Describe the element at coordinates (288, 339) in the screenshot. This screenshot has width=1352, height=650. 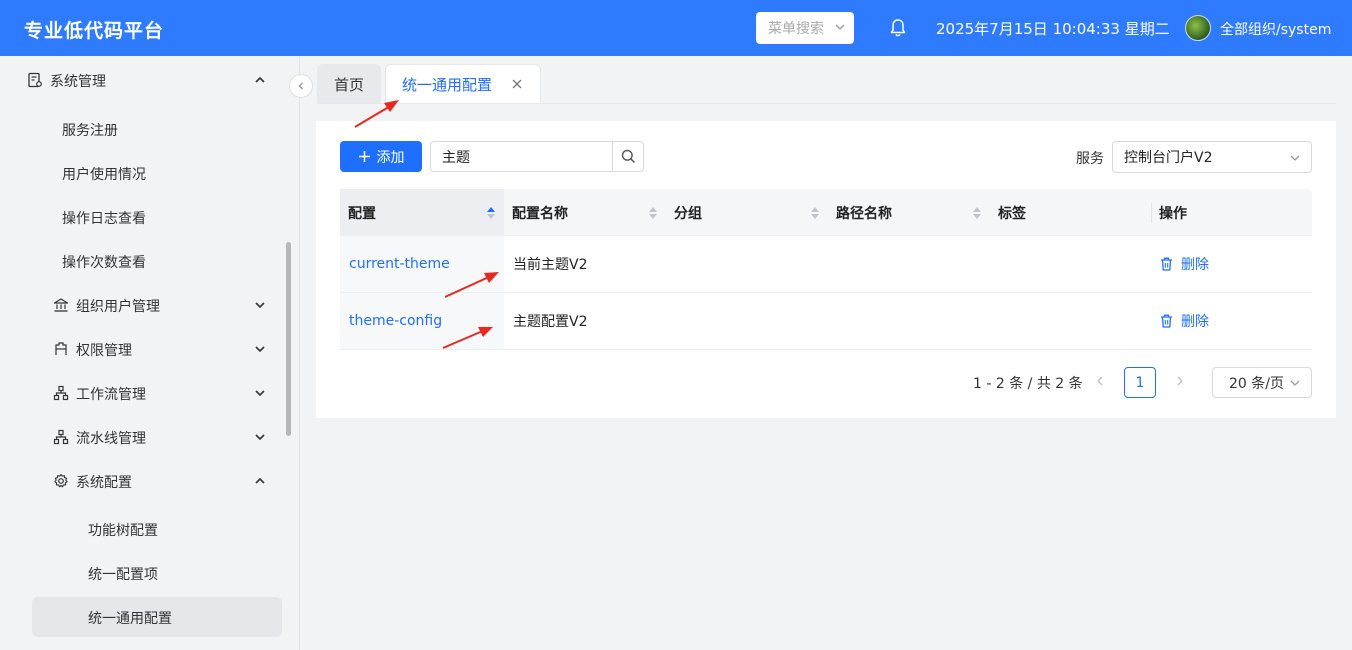
I see `sidebar-scrollbar` at that location.